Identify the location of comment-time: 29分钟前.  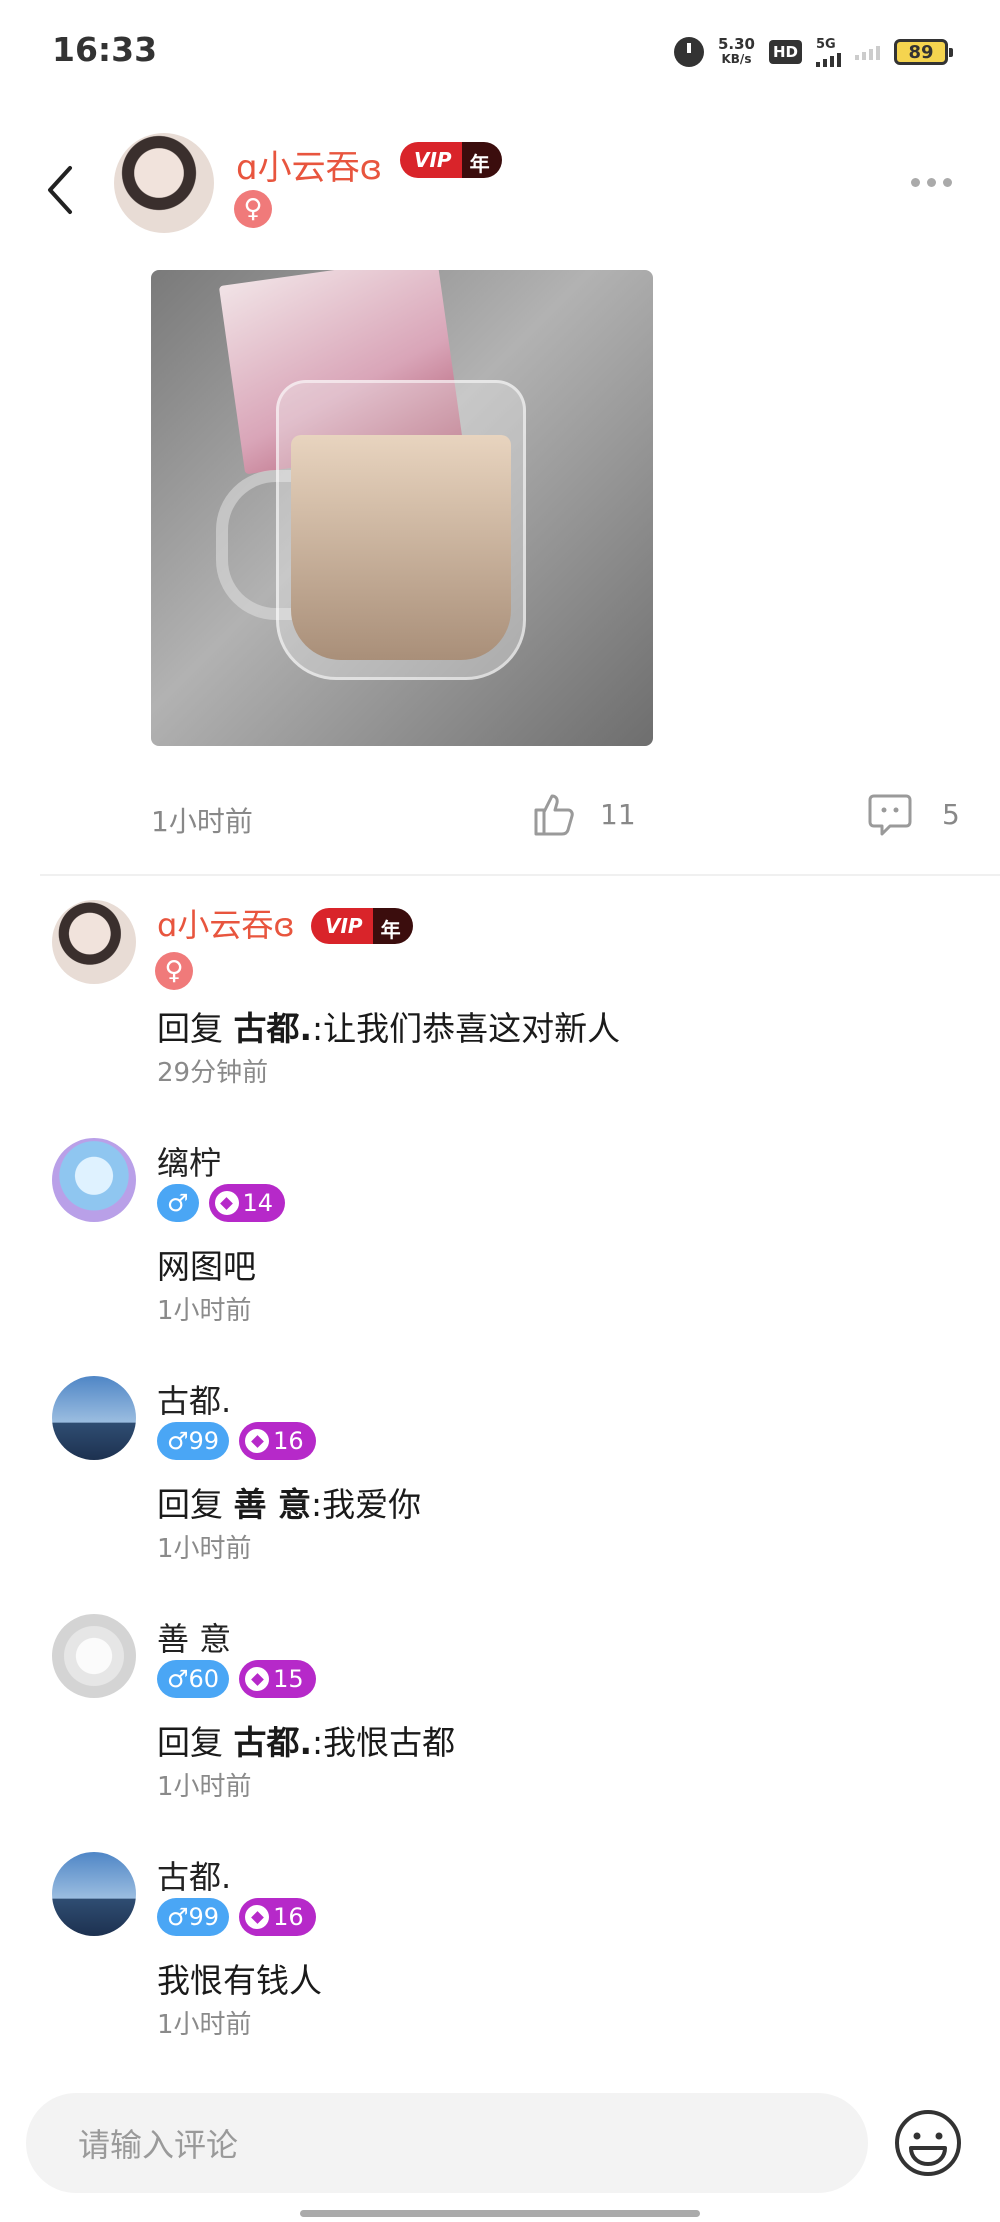
(213, 1073).